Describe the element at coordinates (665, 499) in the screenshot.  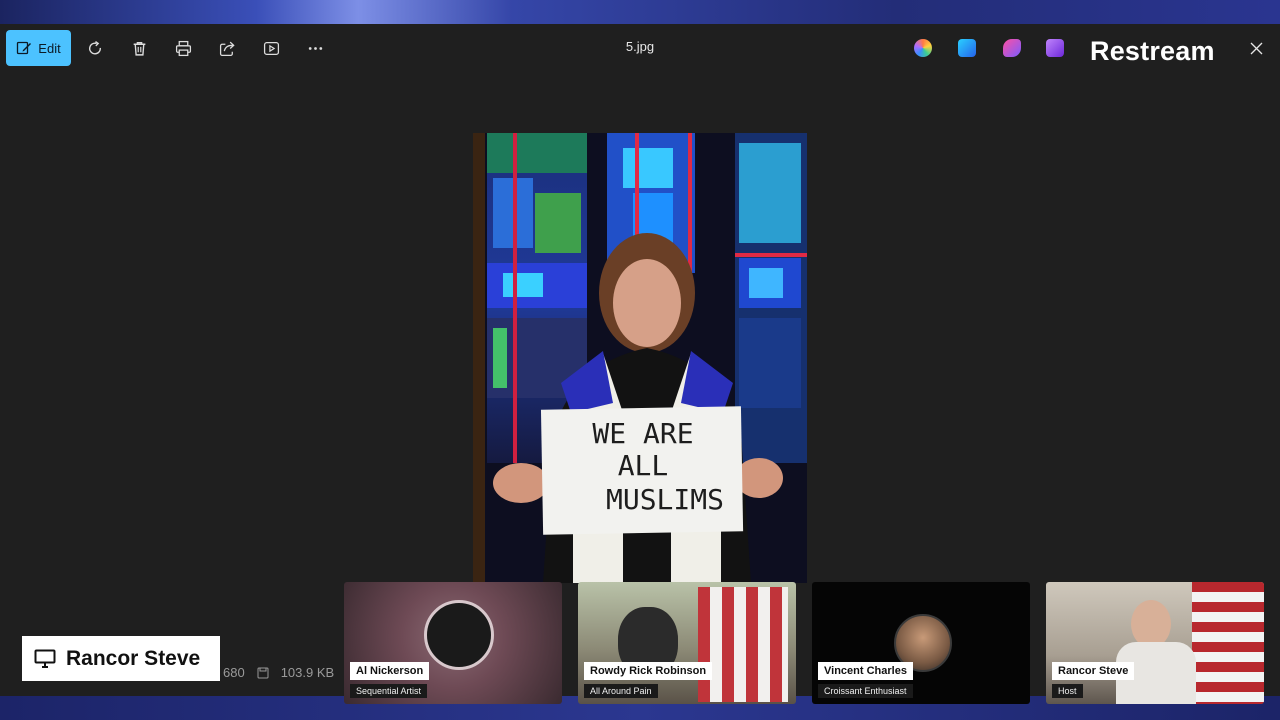
I see `sign-line-3: MUSLIMS` at that location.